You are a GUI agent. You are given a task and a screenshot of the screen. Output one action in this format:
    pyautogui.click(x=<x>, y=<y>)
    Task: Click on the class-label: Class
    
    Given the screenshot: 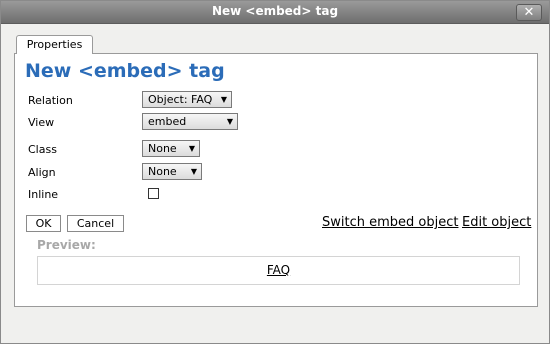 What is the action you would take?
    pyautogui.click(x=42, y=149)
    